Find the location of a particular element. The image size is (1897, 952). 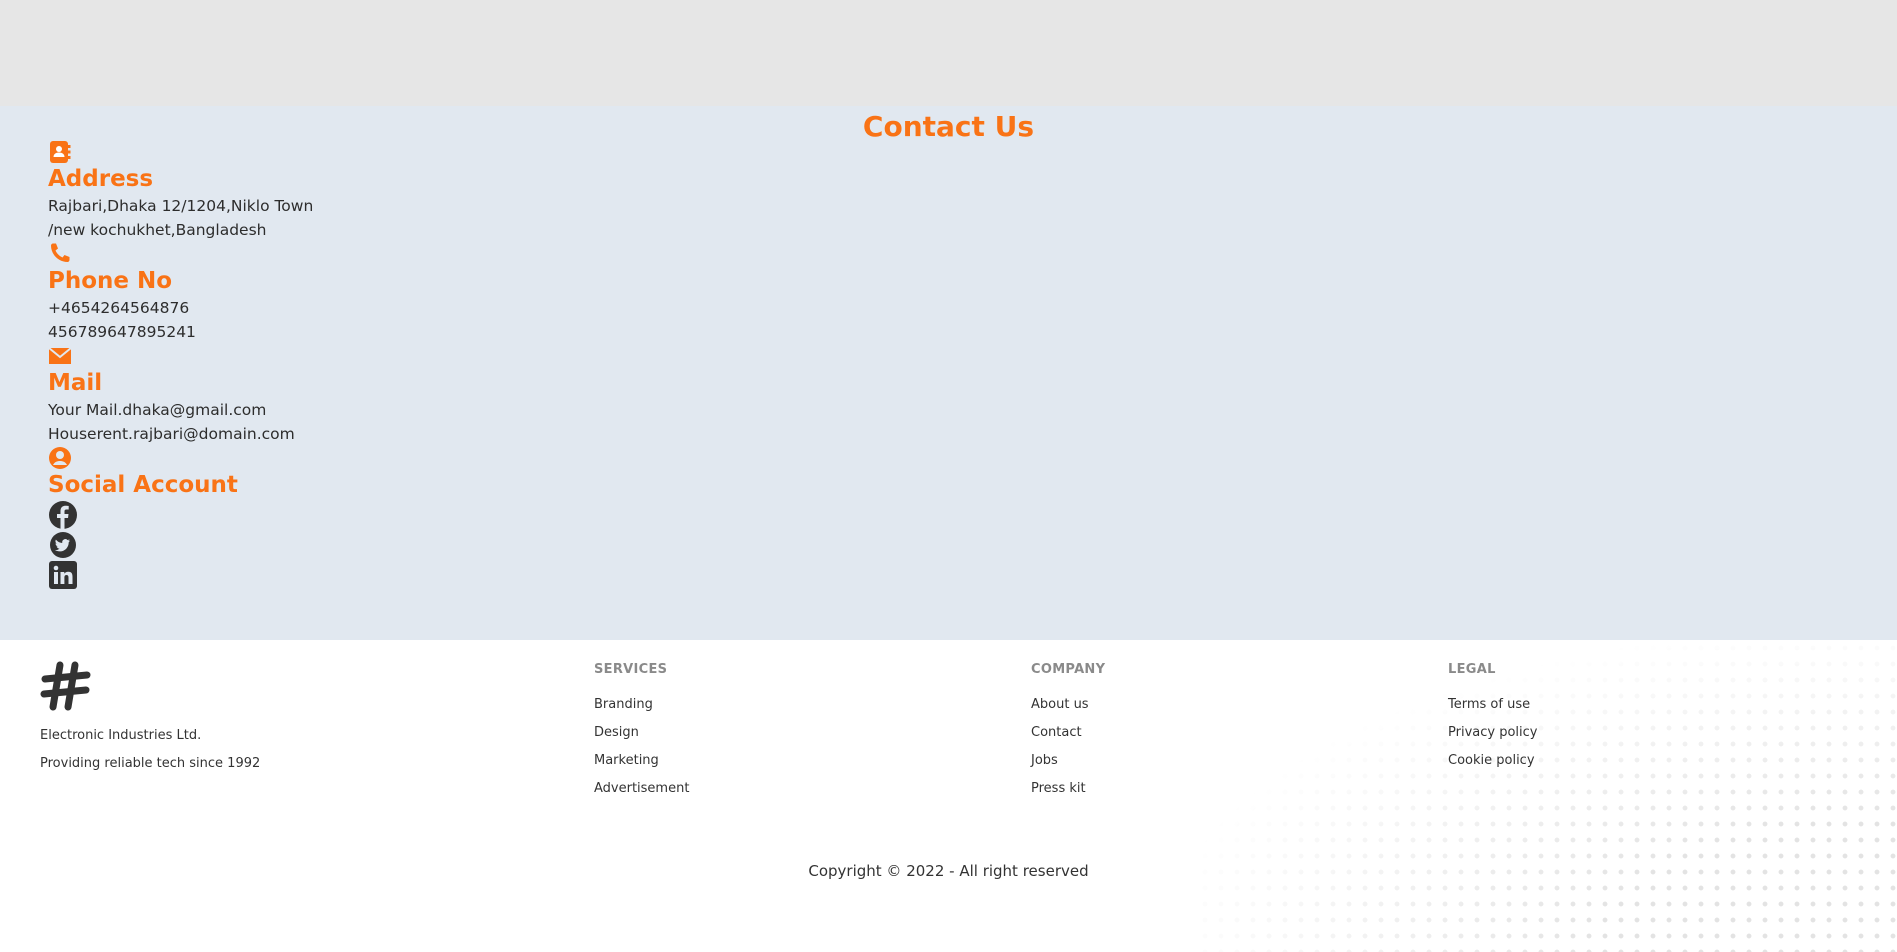

facebook-link is located at coordinates (63, 515).